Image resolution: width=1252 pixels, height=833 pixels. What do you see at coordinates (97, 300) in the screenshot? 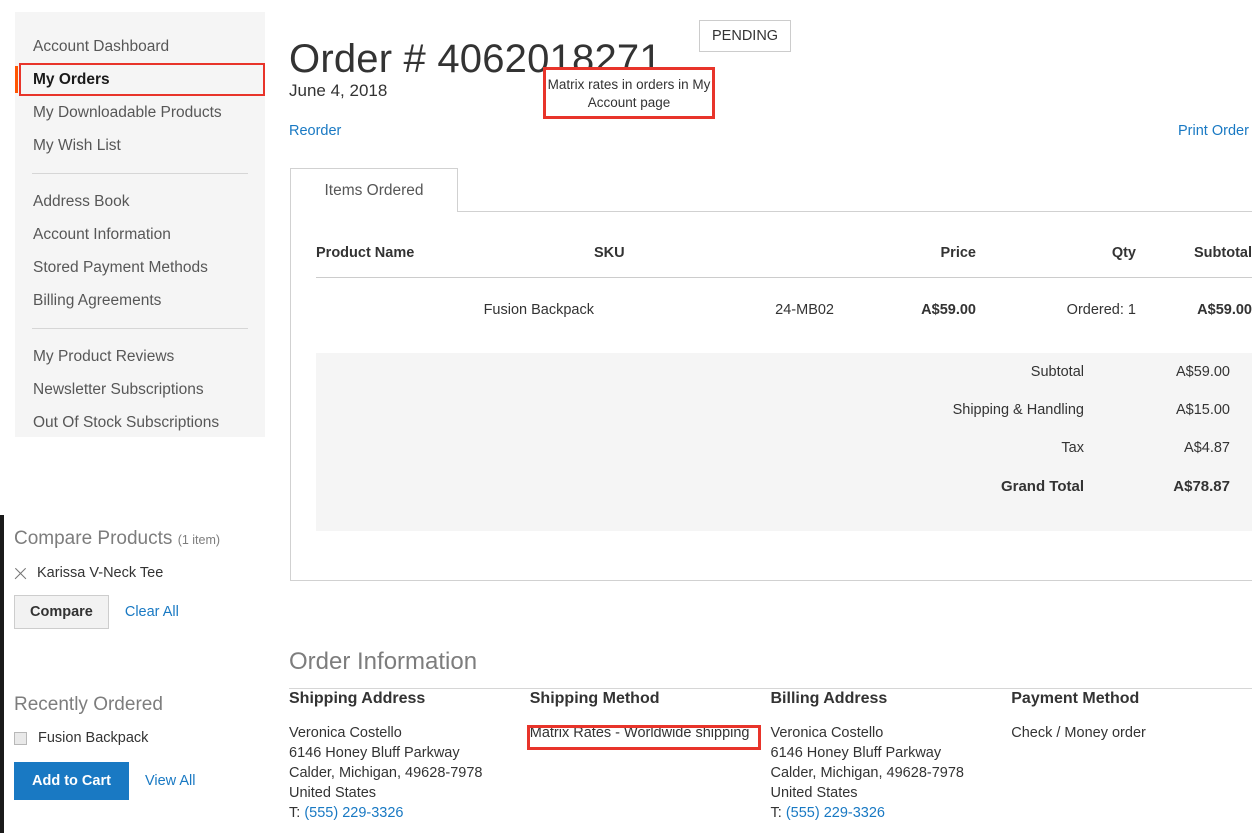
I see `sidebar-item-label: Billing Agreements` at bounding box center [97, 300].